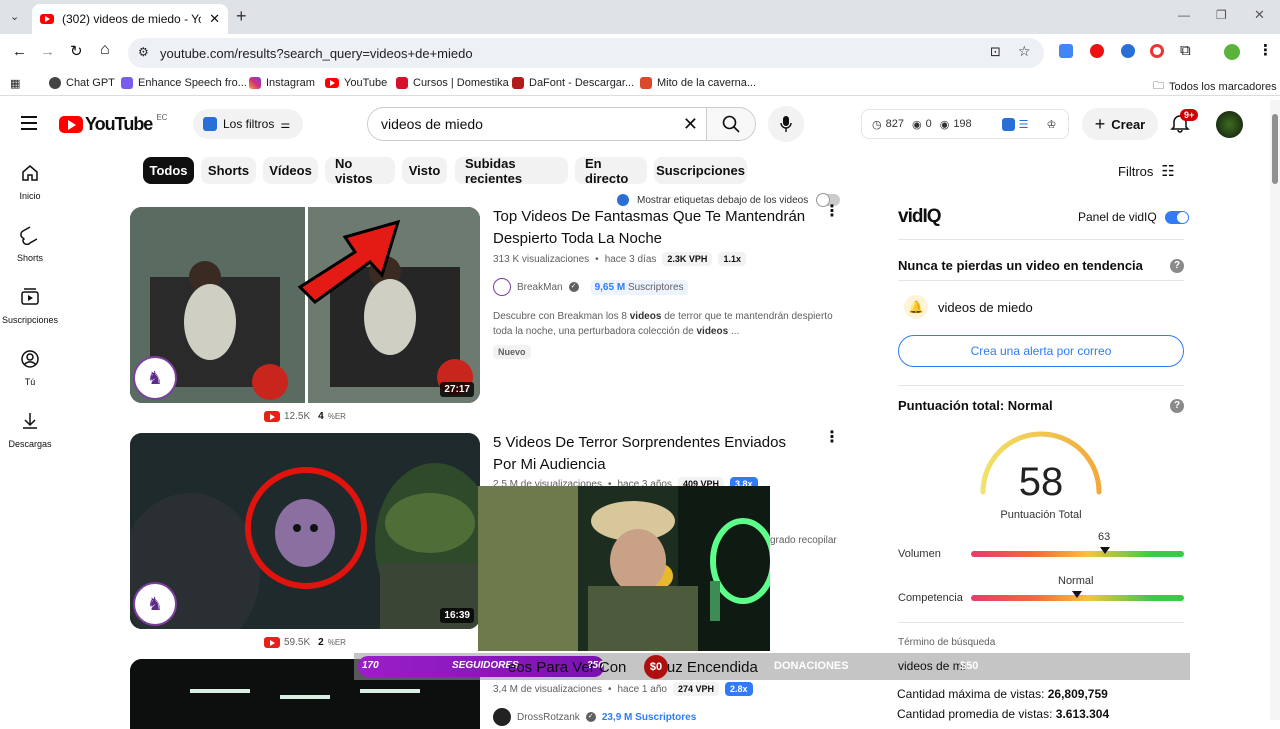 Image resolution: width=1280 pixels, height=729 pixels. I want to click on new-tab-icon: +, so click(241, 16).